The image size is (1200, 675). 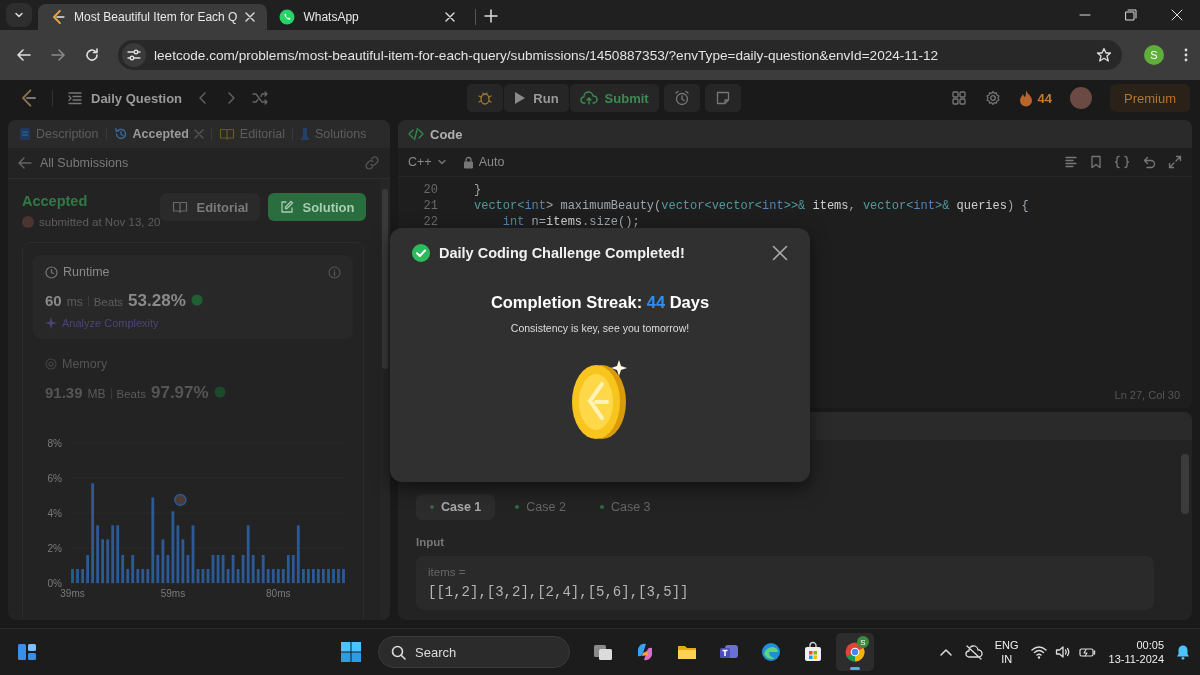 What do you see at coordinates (398, 652) in the screenshot?
I see `search-icon` at bounding box center [398, 652].